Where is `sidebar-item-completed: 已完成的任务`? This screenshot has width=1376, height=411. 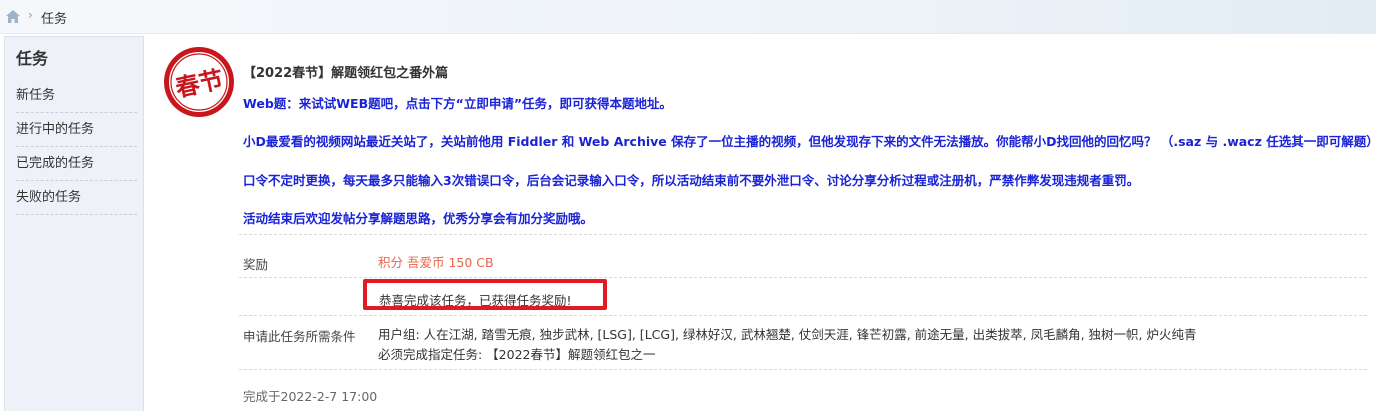
sidebar-item-completed: 已完成的任务 is located at coordinates (76, 164).